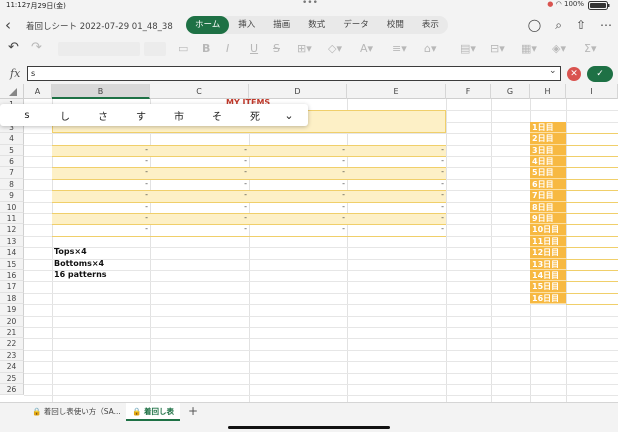 The image size is (618, 432). I want to click on strikethrough-icon: S, so click(276, 48).